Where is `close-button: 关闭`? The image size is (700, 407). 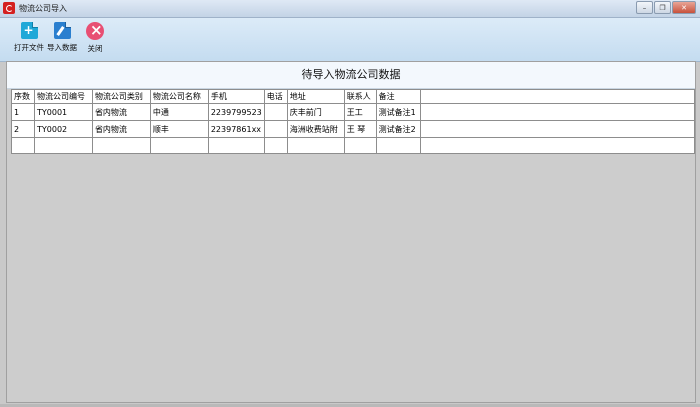 close-button: 关闭 is located at coordinates (95, 38).